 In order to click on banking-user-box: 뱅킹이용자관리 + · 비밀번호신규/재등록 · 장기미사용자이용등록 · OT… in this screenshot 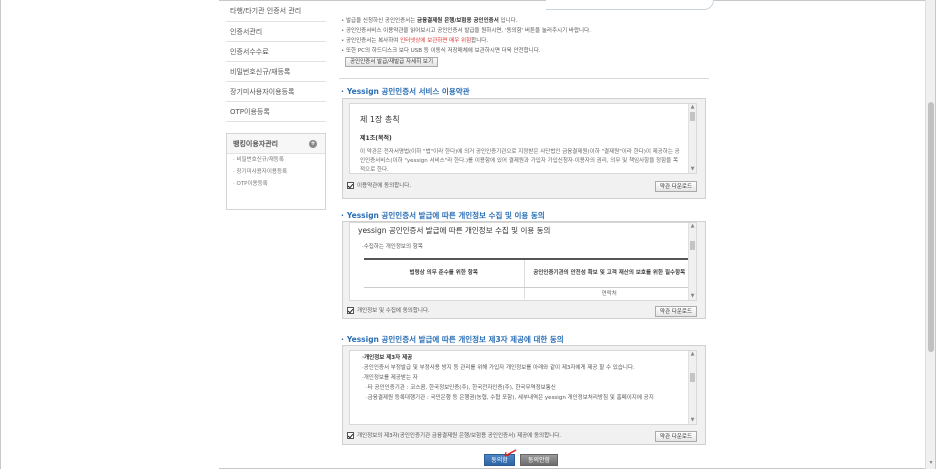, I will do `click(276, 171)`.